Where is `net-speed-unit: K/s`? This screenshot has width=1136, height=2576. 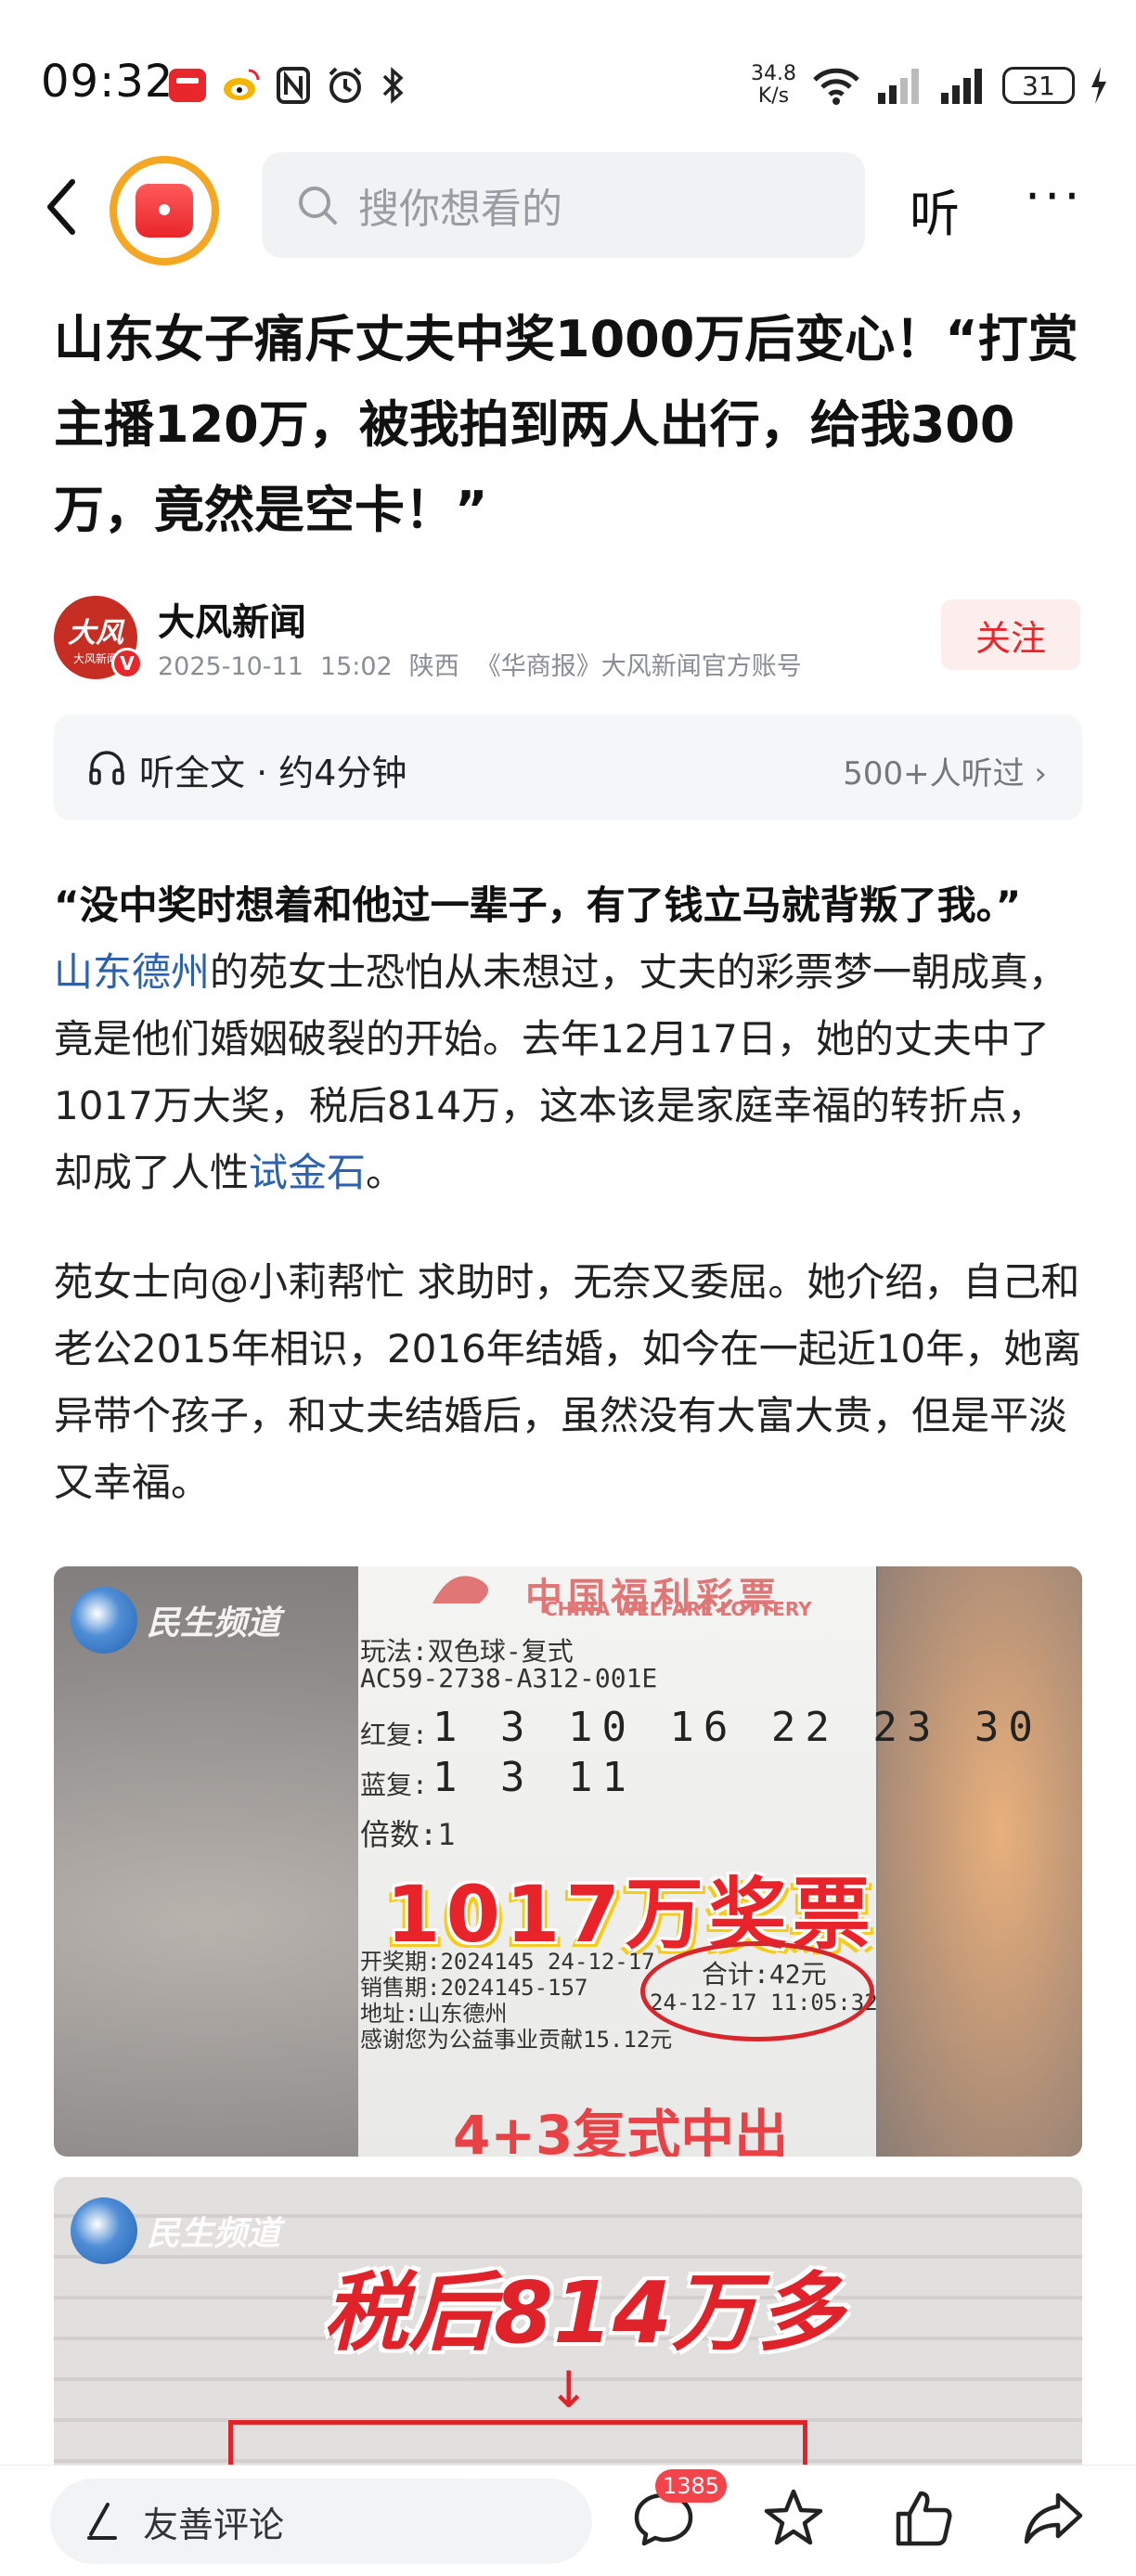 net-speed-unit: K/s is located at coordinates (773, 96).